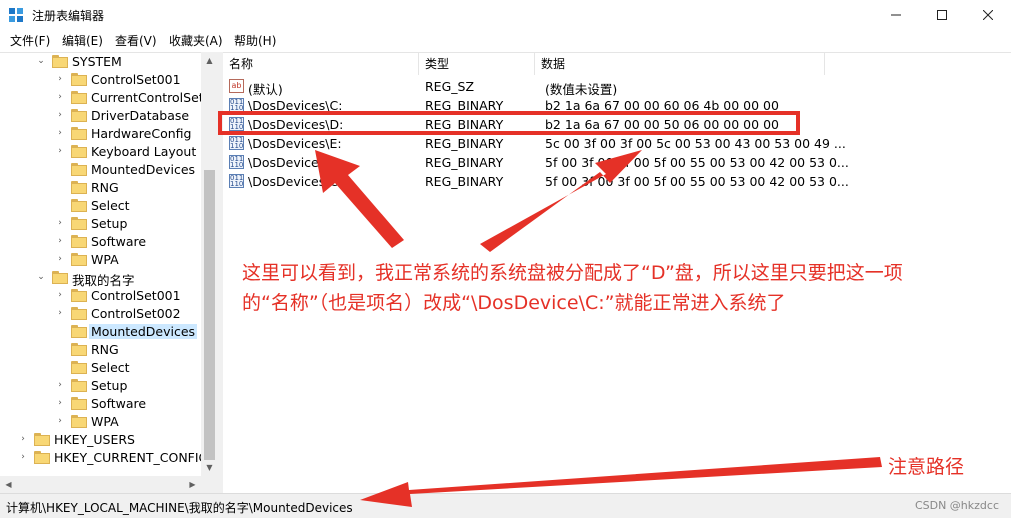 This screenshot has height=518, width=1011. What do you see at coordinates (561, 201) in the screenshot?
I see `arrow-to-data` at bounding box center [561, 201].